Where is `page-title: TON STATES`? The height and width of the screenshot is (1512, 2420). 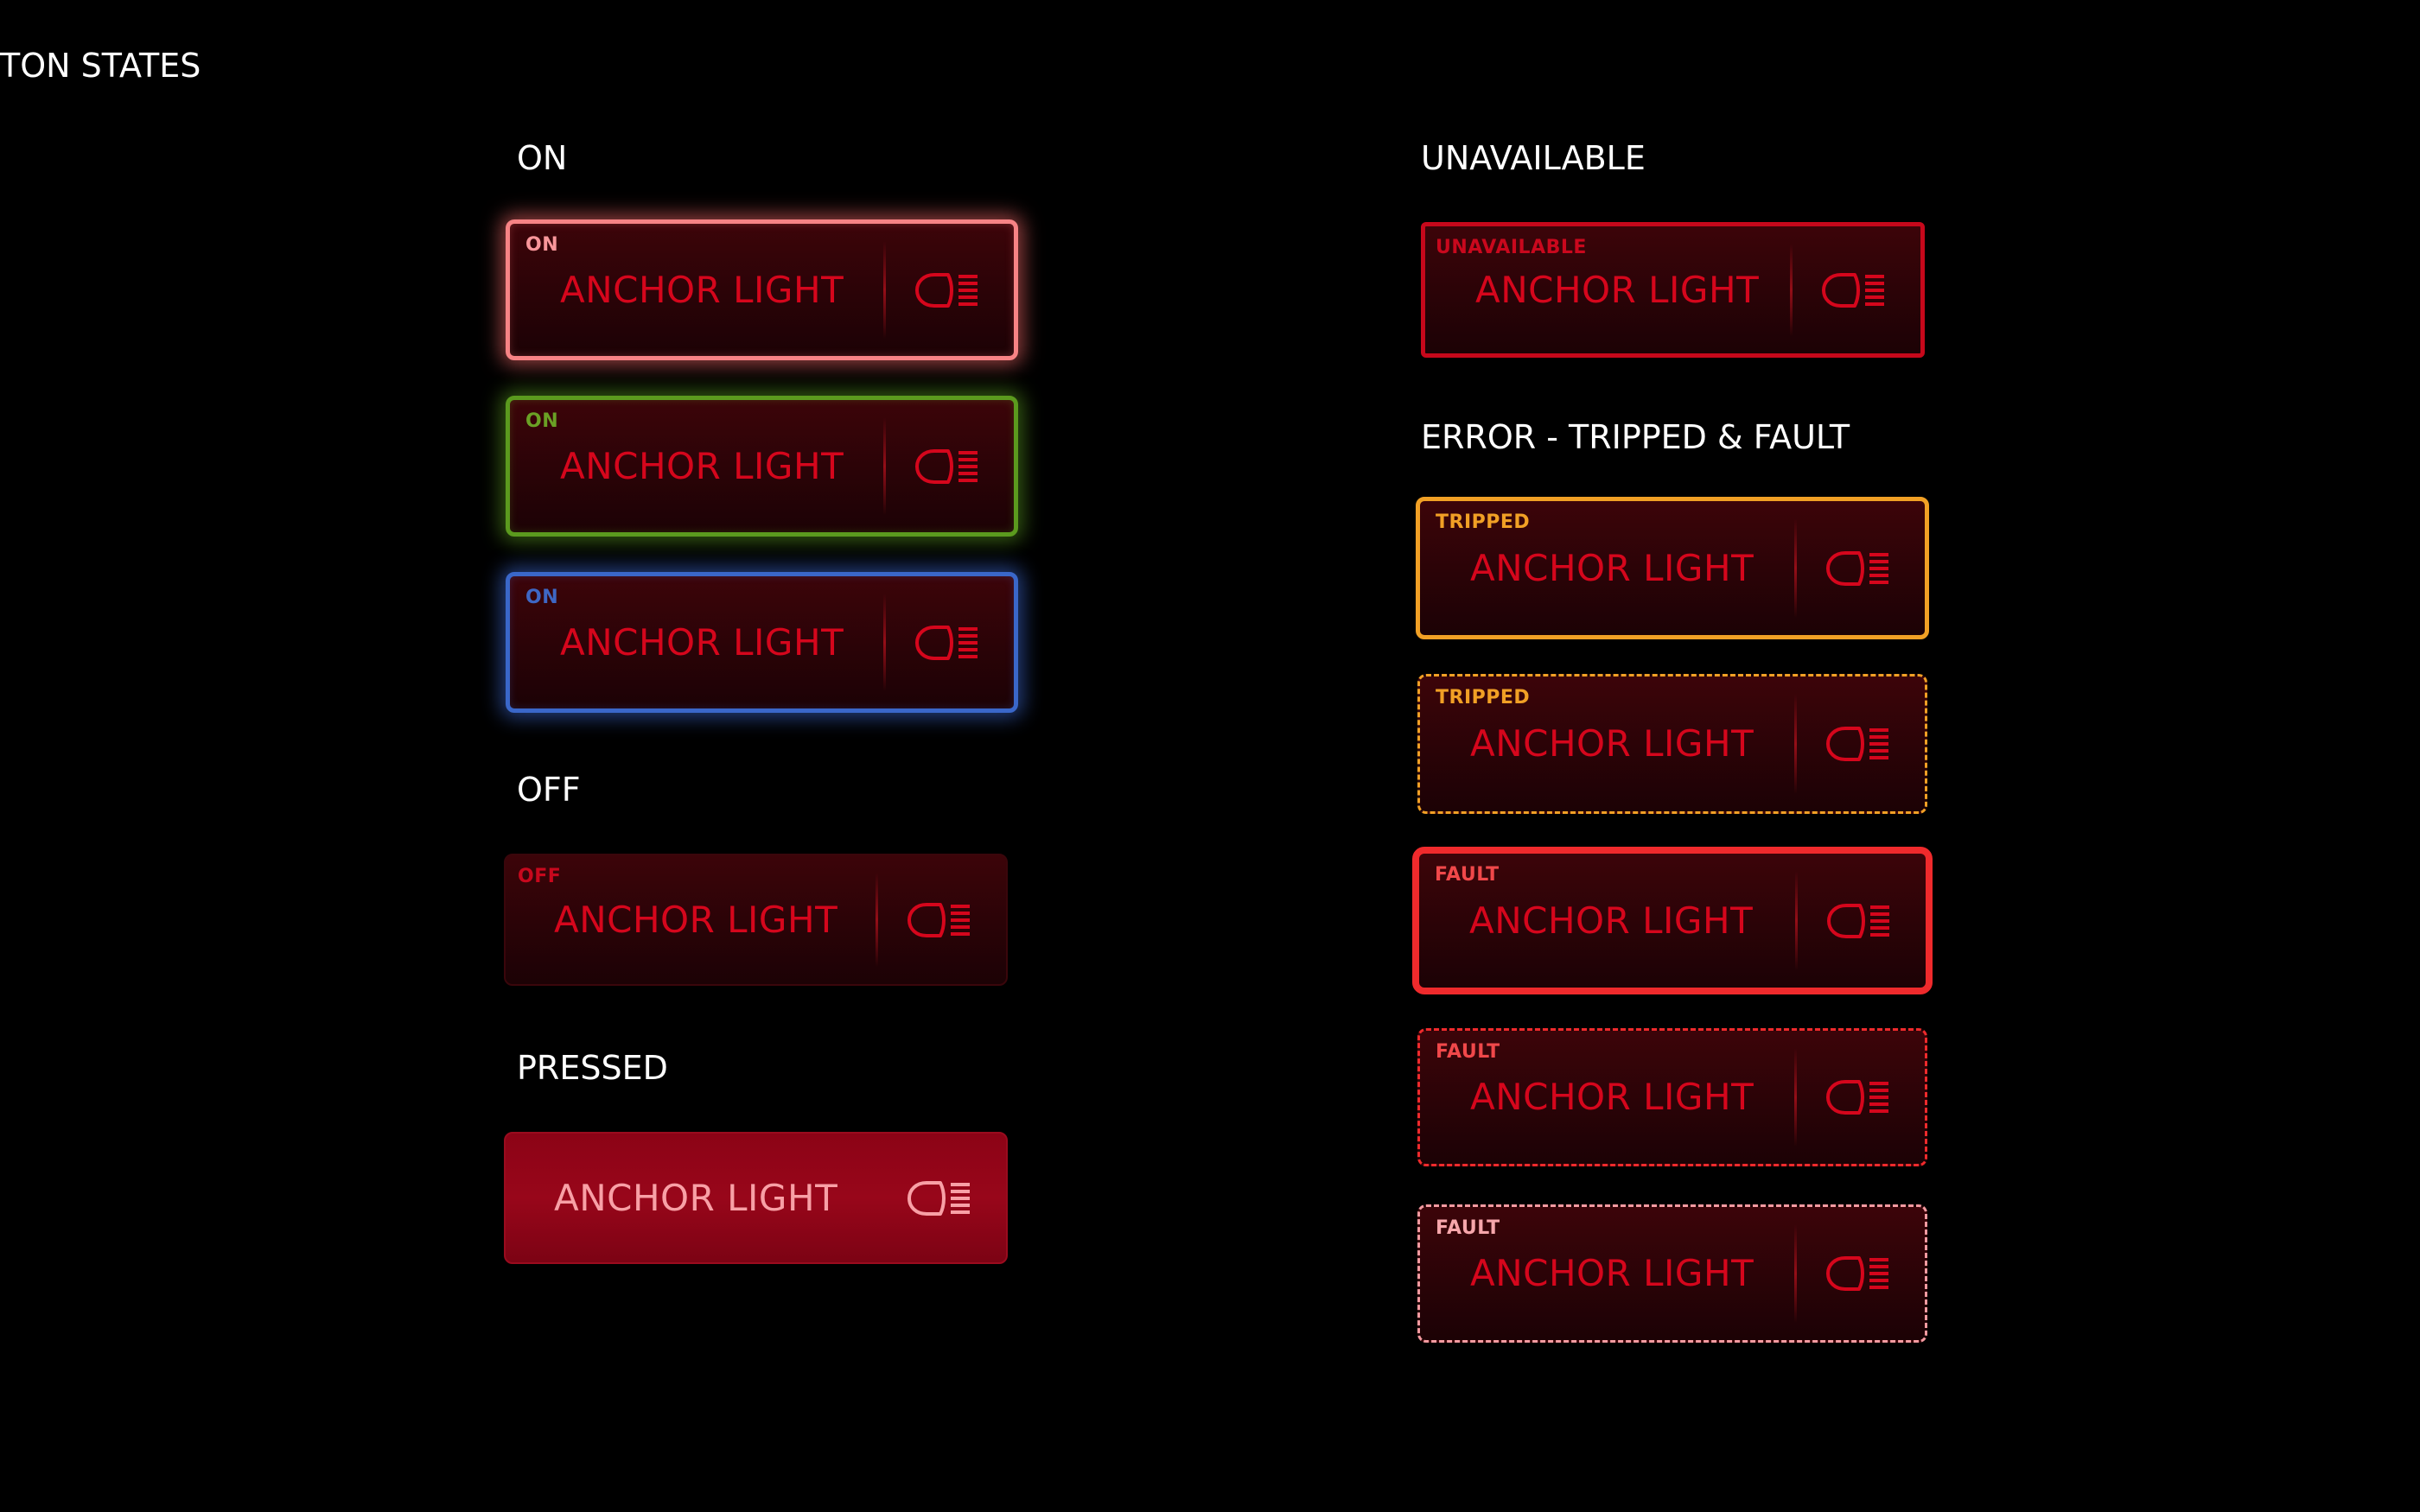 page-title: TON STATES is located at coordinates (100, 66).